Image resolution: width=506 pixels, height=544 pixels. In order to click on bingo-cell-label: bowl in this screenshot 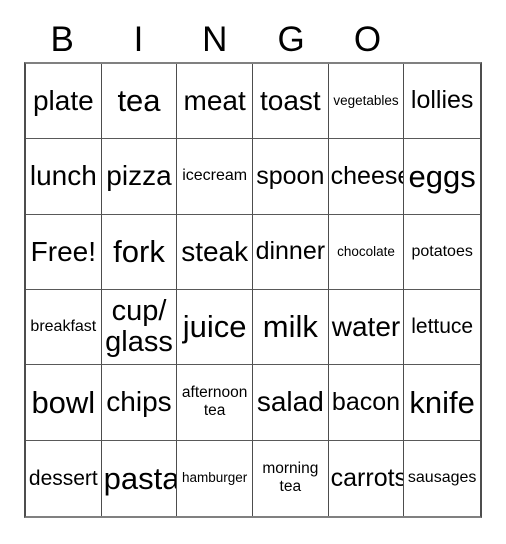, I will do `click(63, 402)`.